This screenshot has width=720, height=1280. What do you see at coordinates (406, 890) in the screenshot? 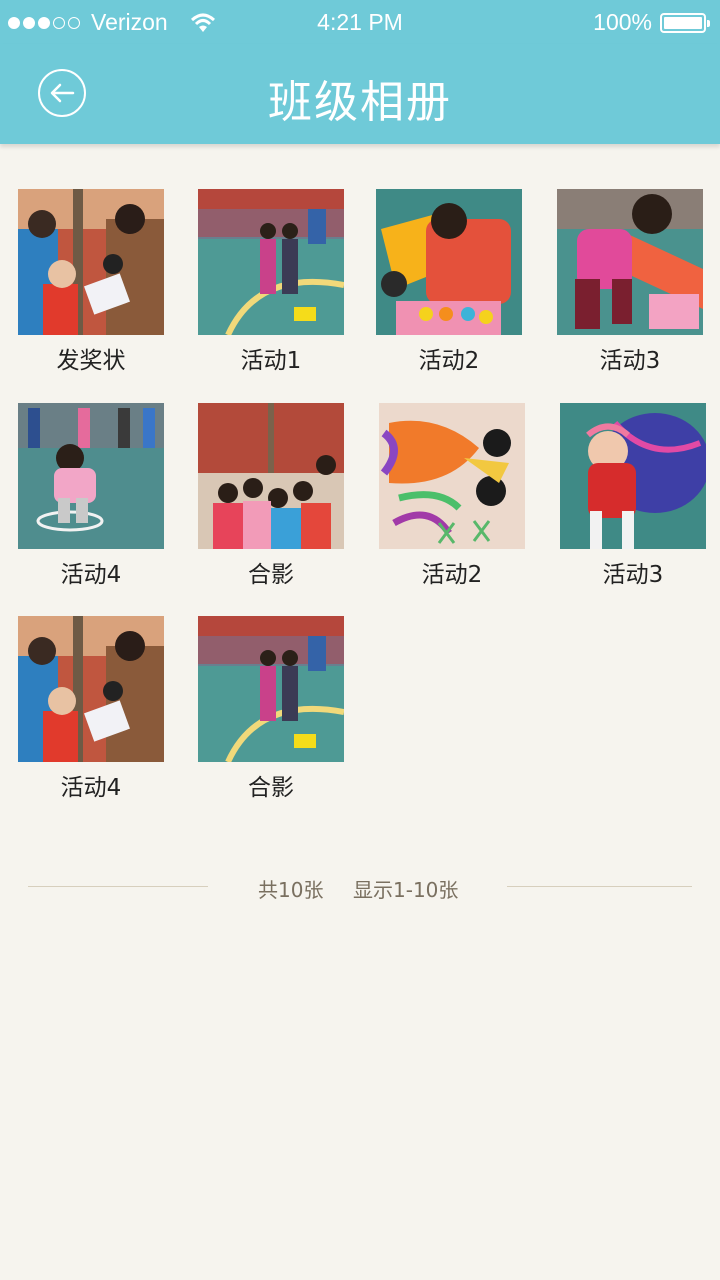
I see `display-range: 显示1-10张` at bounding box center [406, 890].